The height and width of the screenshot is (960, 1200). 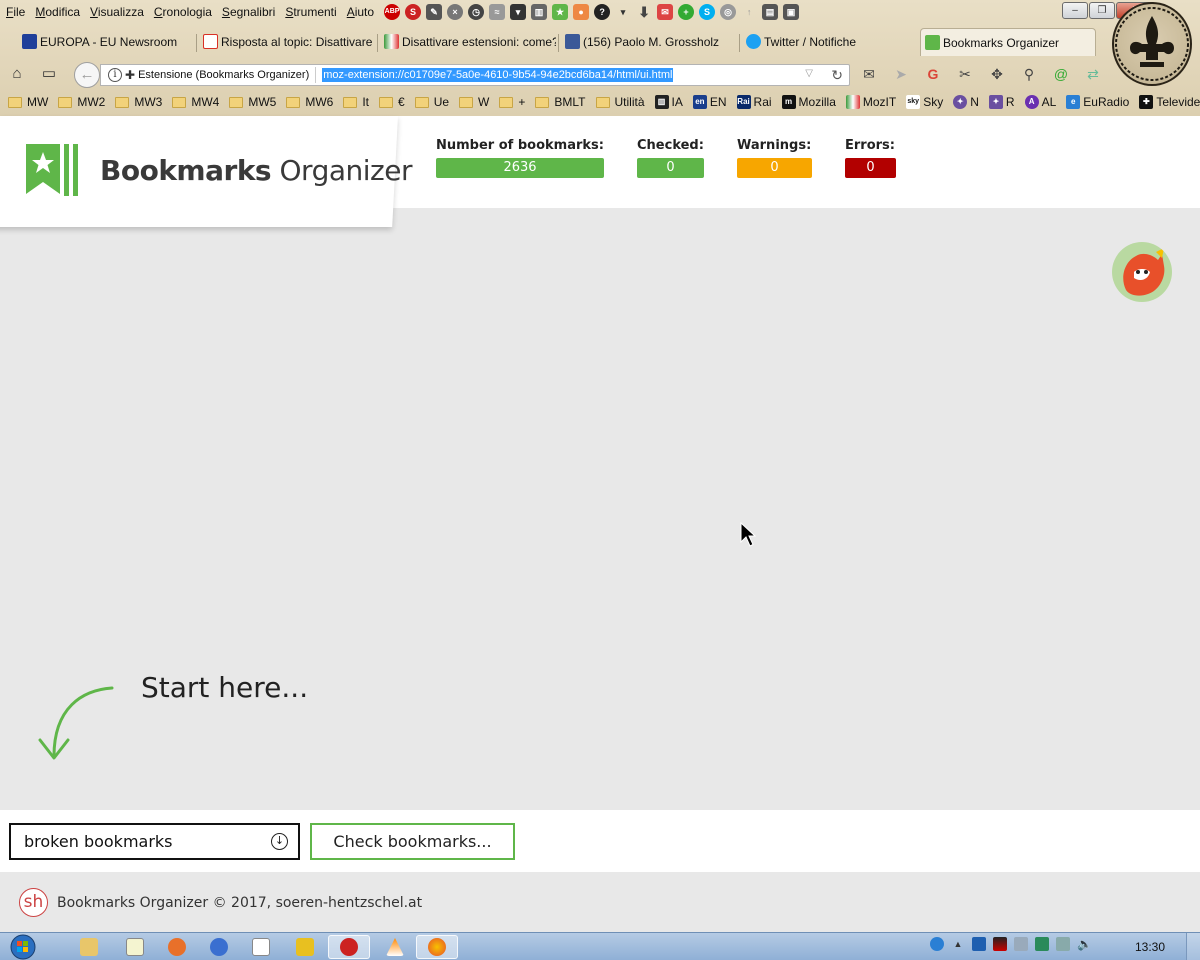 I want to click on monitor-icon, so click(x=1000, y=944).